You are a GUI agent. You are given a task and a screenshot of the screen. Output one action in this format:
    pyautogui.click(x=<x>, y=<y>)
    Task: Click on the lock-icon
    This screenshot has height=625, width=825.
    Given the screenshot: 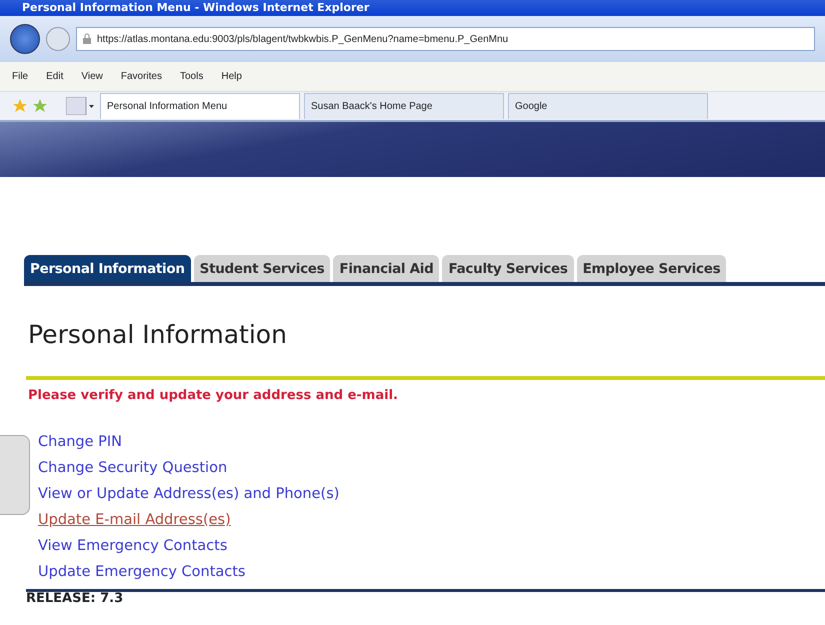 What is the action you would take?
    pyautogui.click(x=87, y=39)
    